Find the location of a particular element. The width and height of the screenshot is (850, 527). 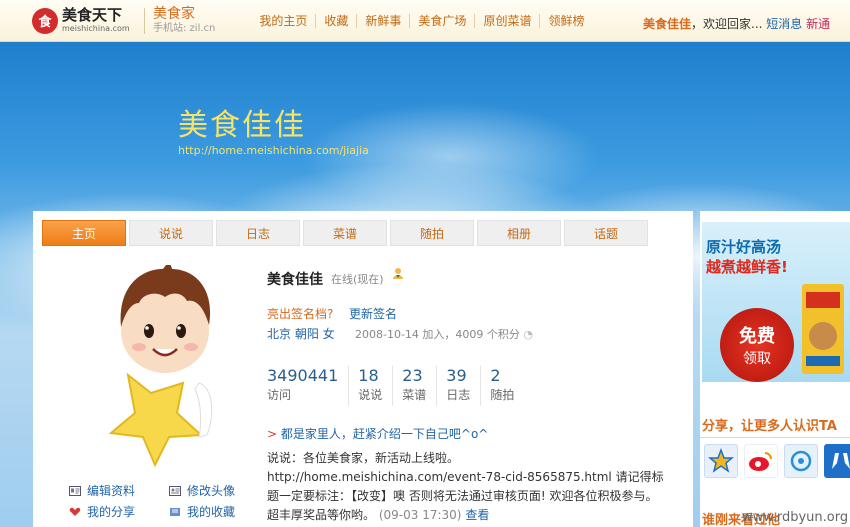

weibo-icon is located at coordinates (760, 461).